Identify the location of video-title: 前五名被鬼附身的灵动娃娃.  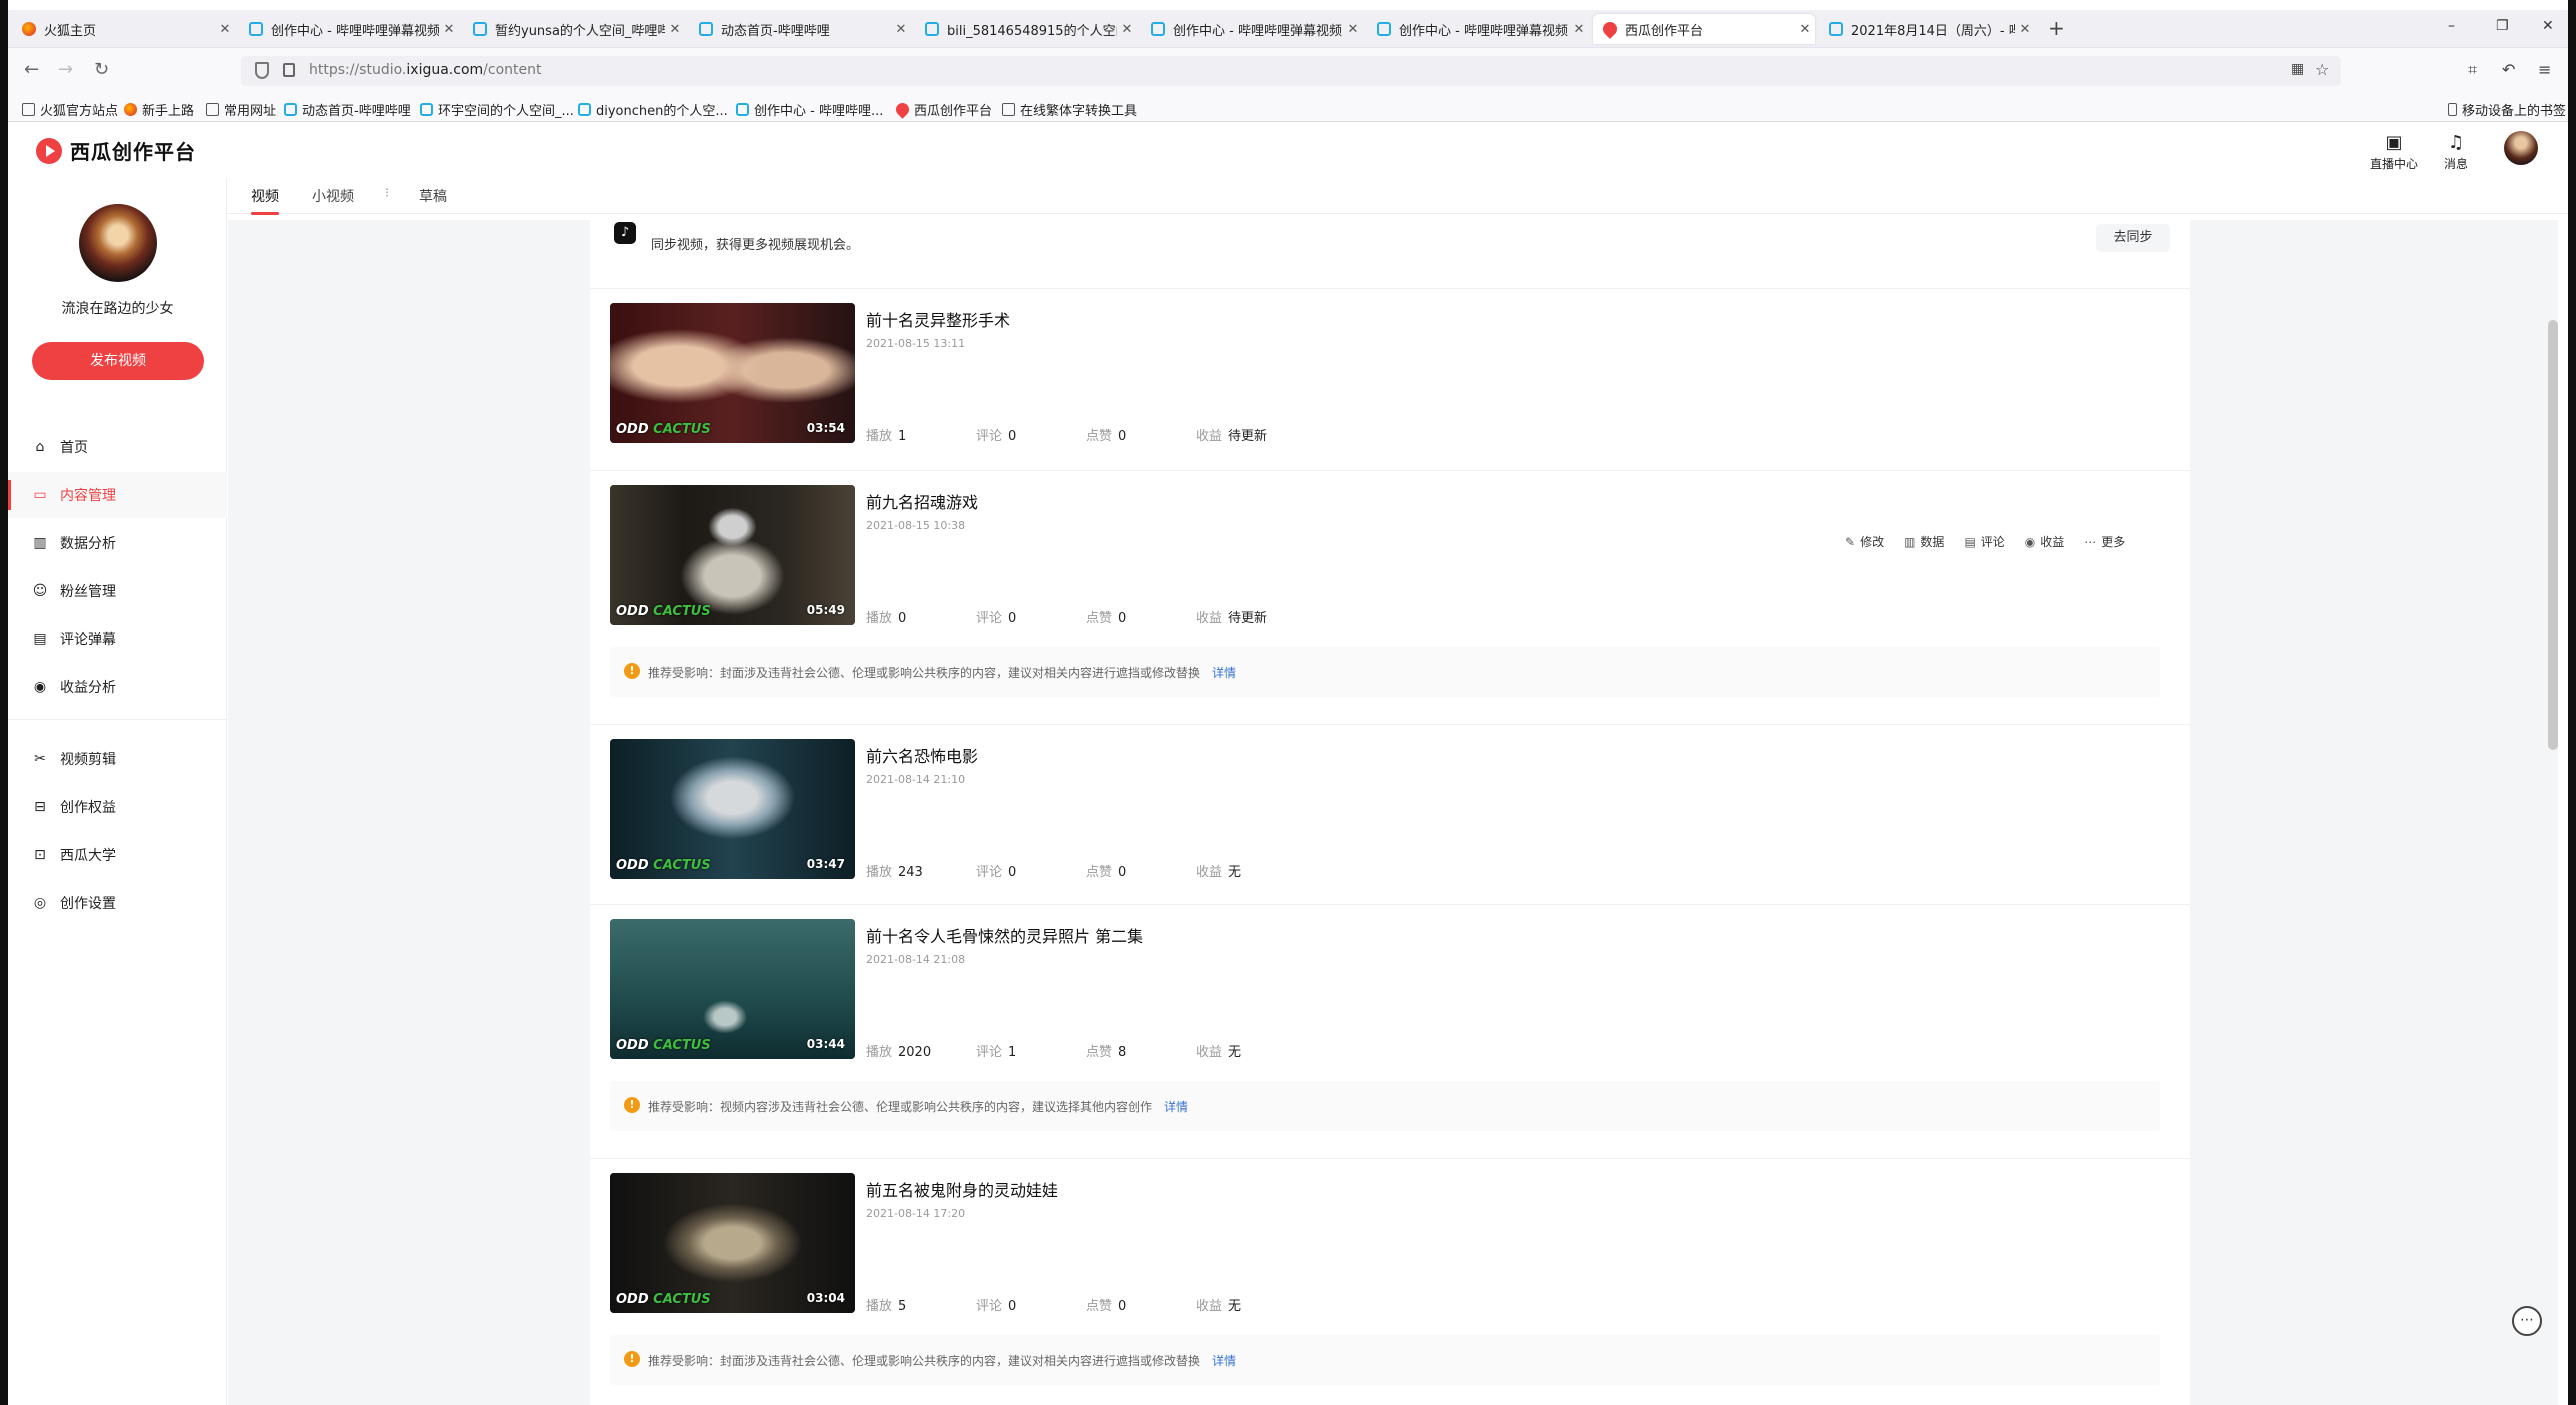
(962, 1189).